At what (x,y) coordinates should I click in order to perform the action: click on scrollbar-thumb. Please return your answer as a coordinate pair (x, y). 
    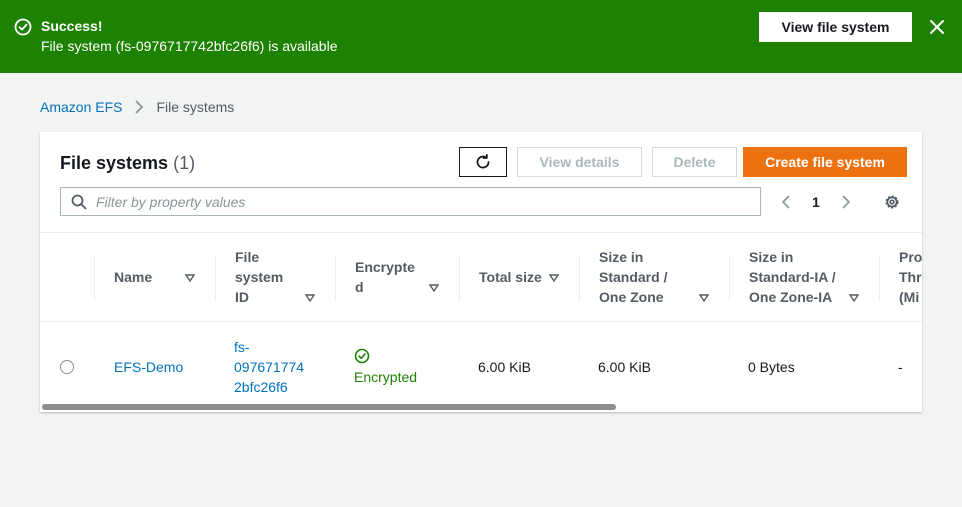
    Looking at the image, I should click on (329, 407).